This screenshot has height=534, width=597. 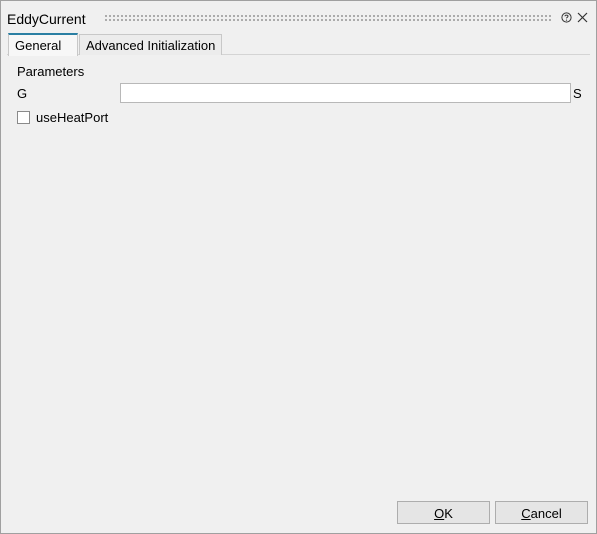 I want to click on cancel-button-label: Cancel, so click(x=541, y=513).